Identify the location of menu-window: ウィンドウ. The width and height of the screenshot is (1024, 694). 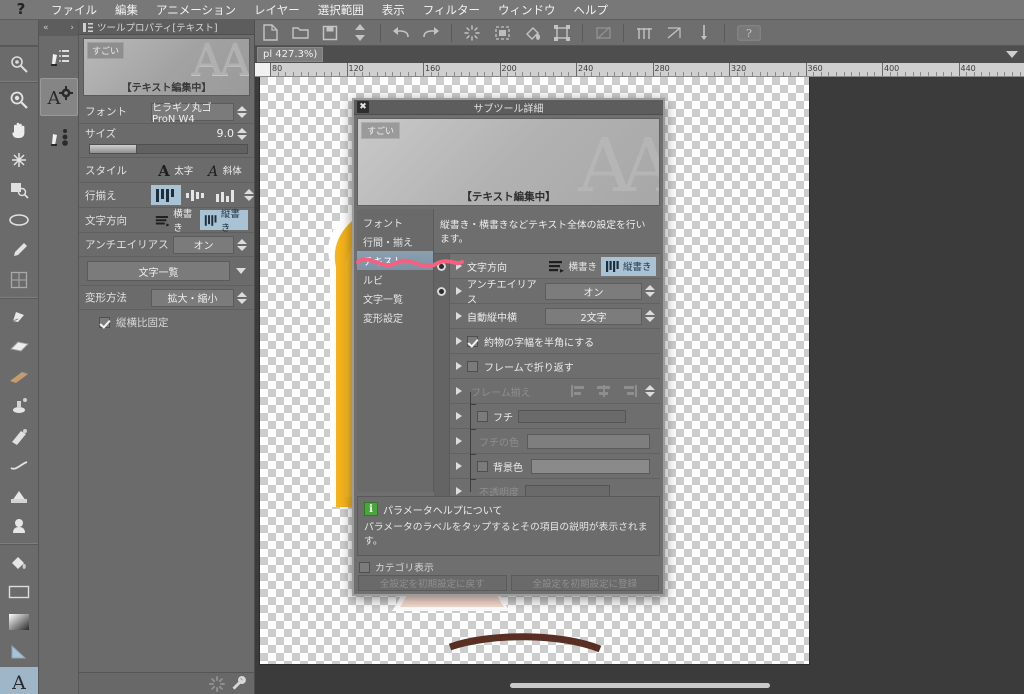
(527, 10).